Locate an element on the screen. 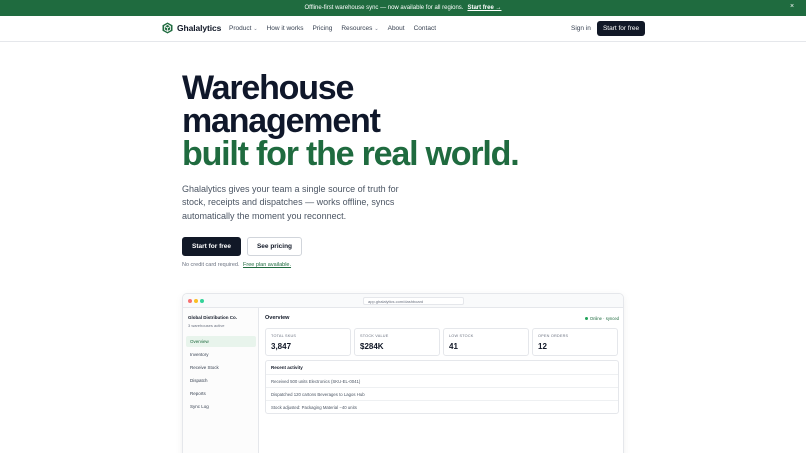  stat-card: TOTAL SKUS 3,847 is located at coordinates (308, 342).